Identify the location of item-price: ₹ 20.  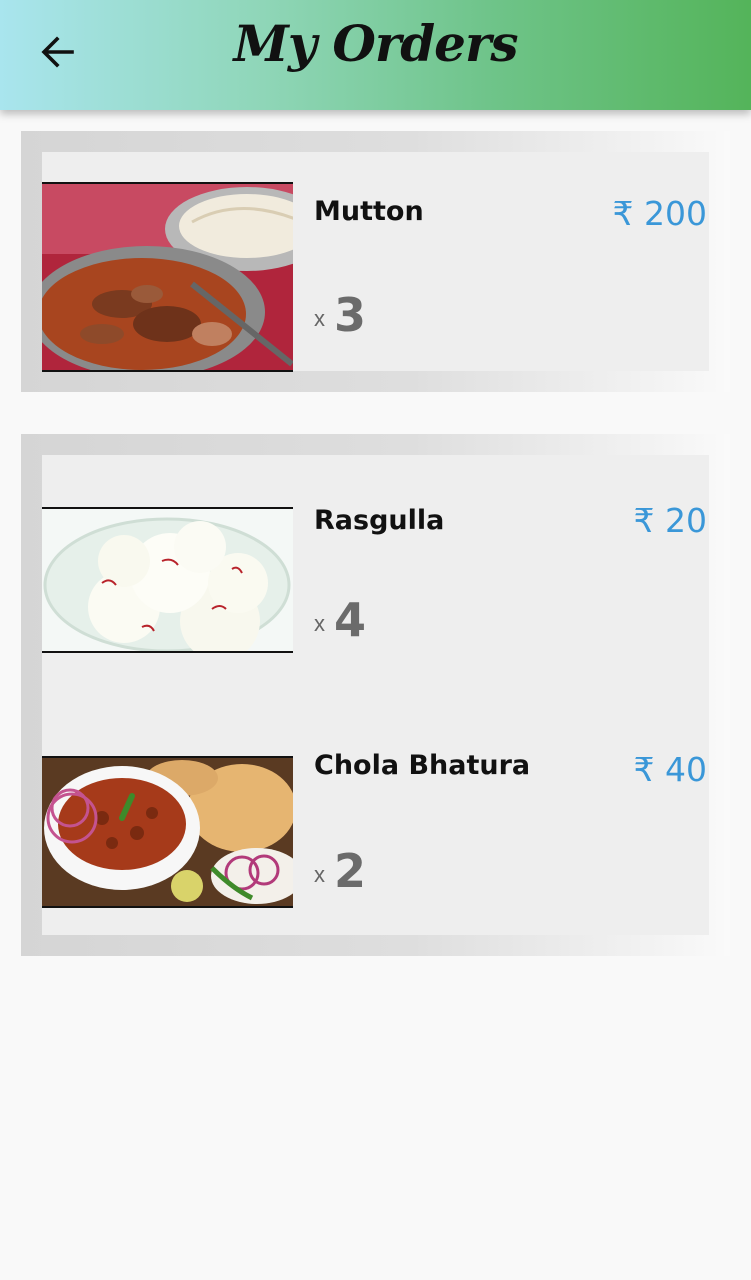
(670, 520).